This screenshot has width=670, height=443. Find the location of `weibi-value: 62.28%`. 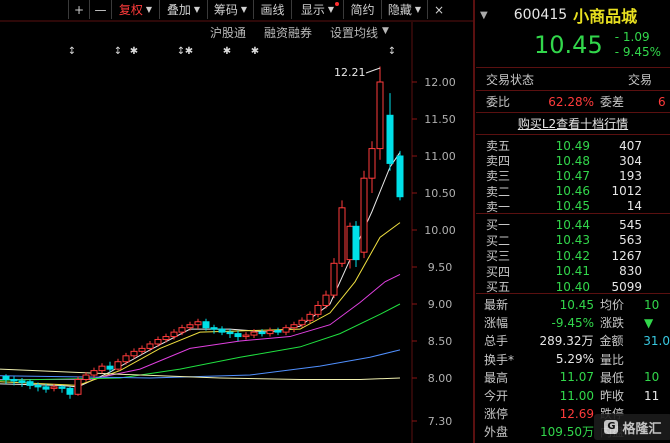

weibi-value: 62.28% is located at coordinates (571, 101).